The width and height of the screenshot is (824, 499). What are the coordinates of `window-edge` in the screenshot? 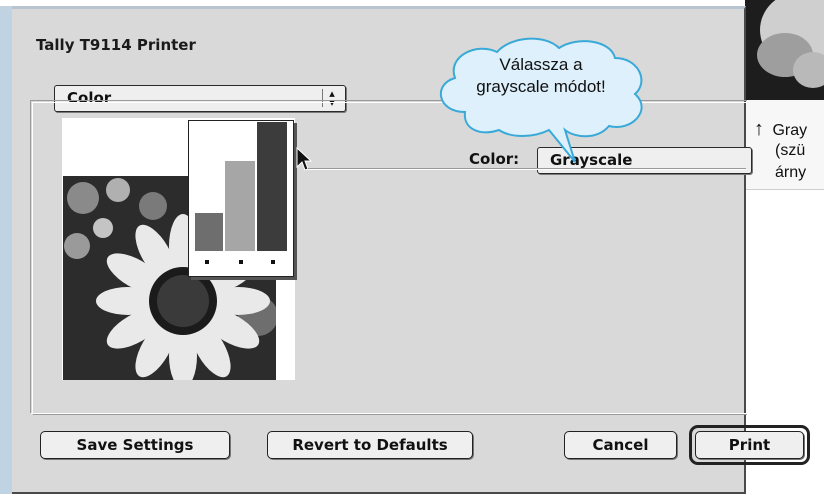 It's located at (6, 250).